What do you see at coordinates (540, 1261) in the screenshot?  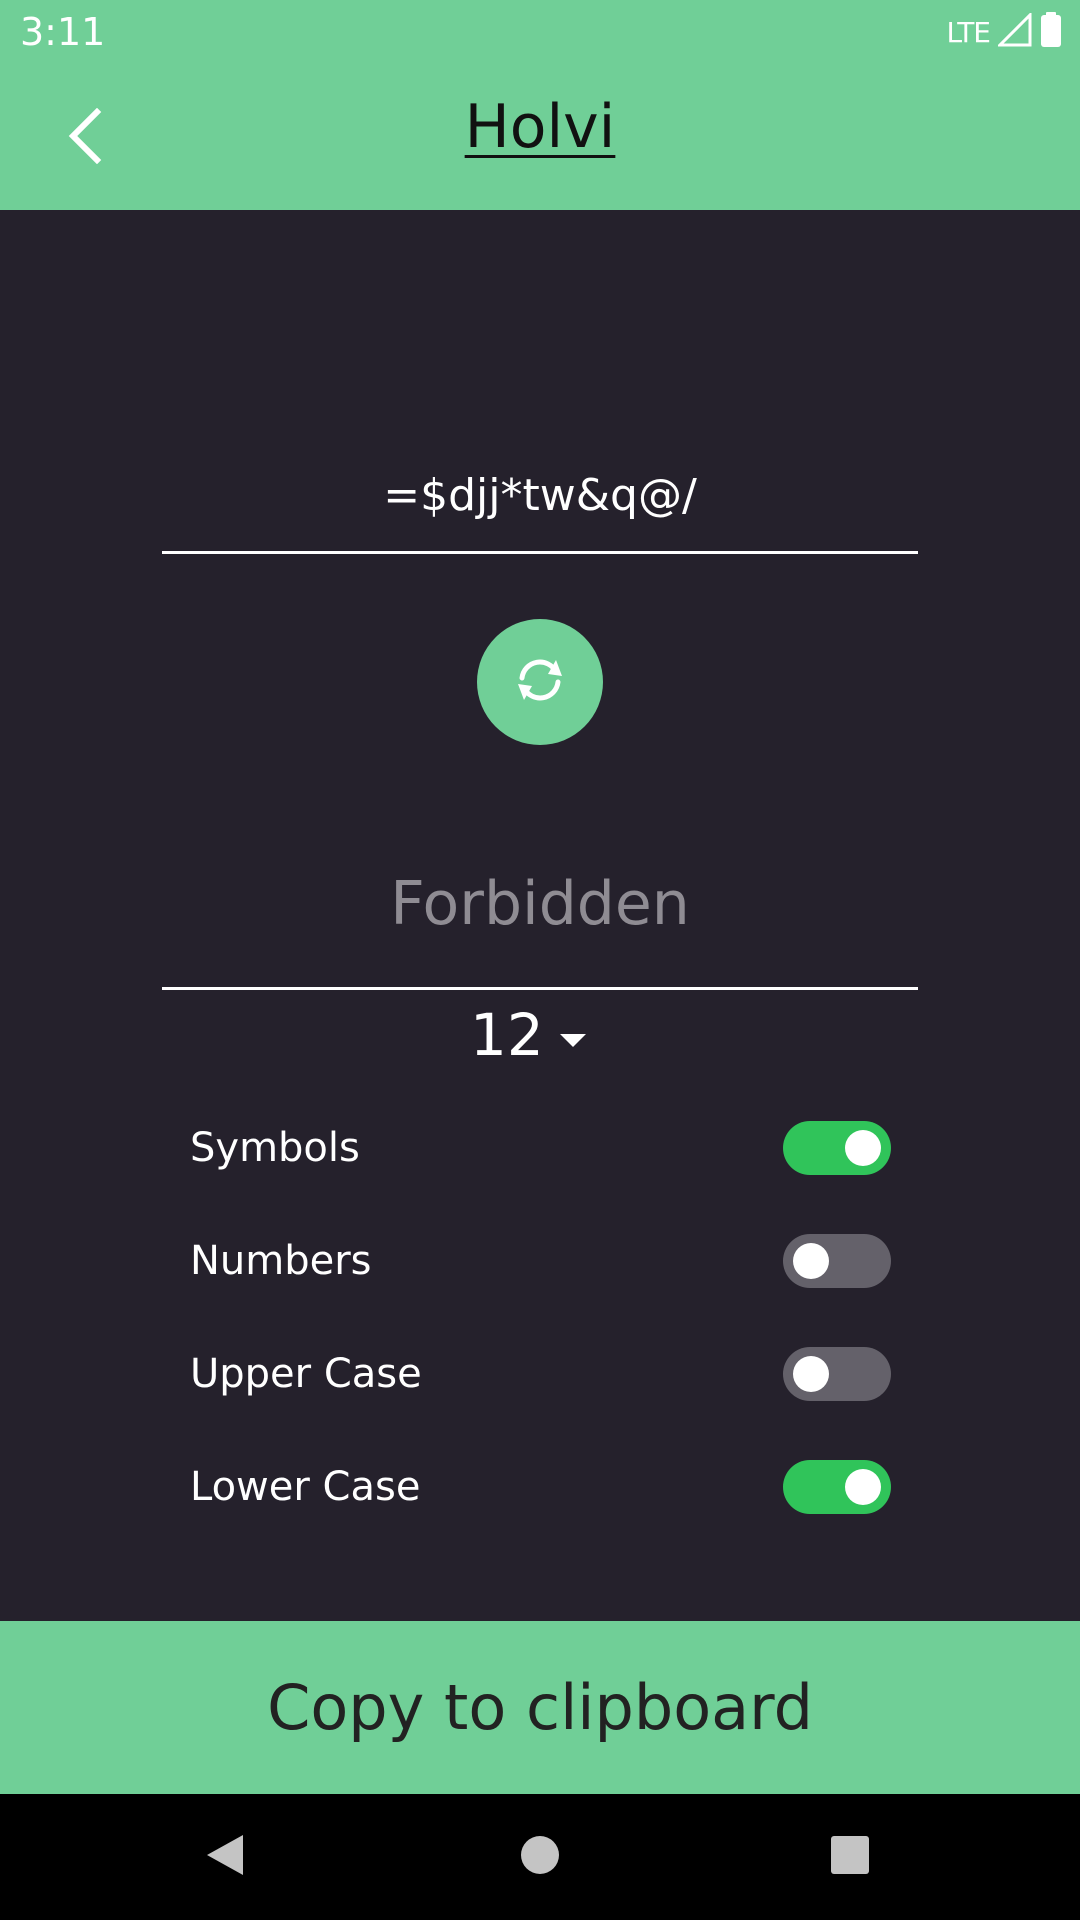 I see `option-row-numbers: Numbers` at bounding box center [540, 1261].